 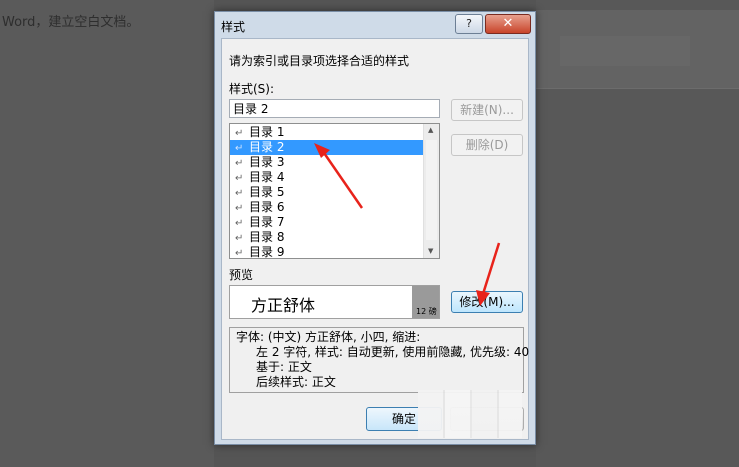 What do you see at coordinates (469, 24) in the screenshot?
I see `help-button: ?` at bounding box center [469, 24].